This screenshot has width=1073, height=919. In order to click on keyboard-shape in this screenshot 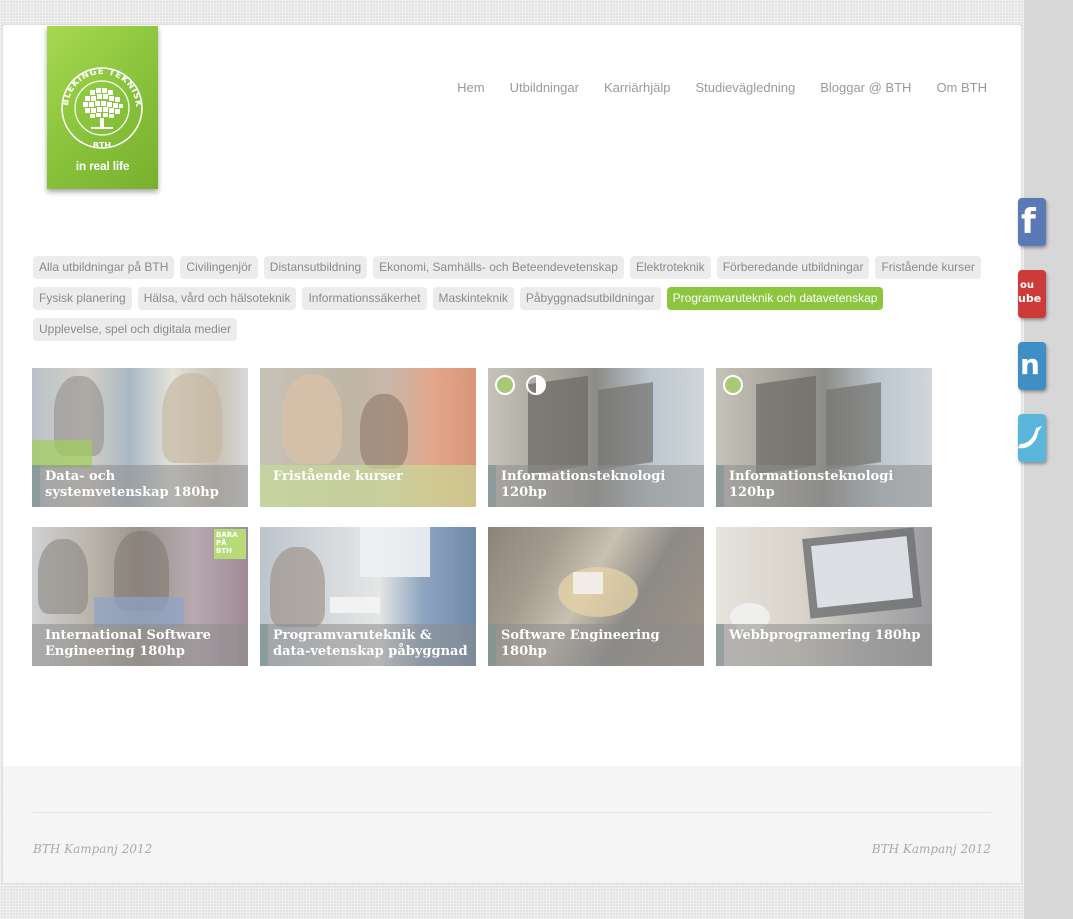, I will do `click(355, 605)`.